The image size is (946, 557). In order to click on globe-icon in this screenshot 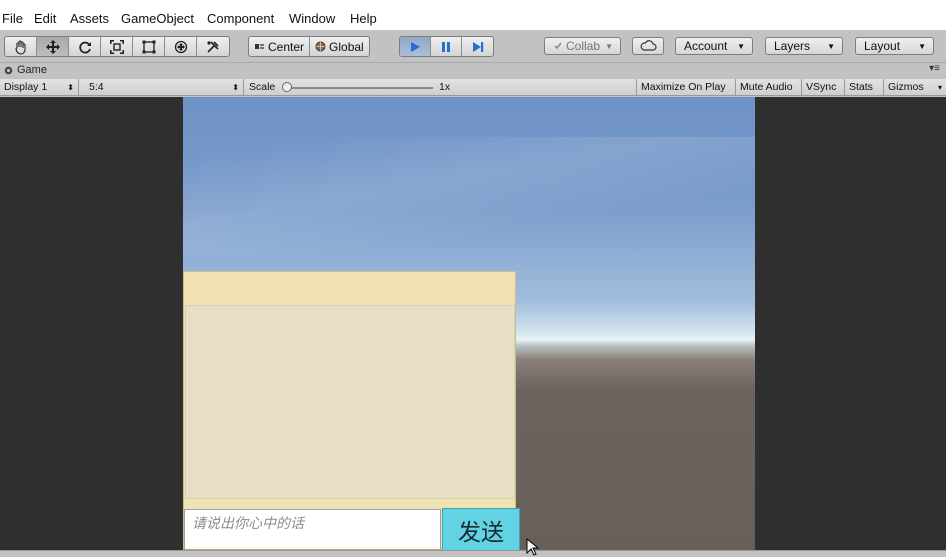, I will do `click(320, 46)`.